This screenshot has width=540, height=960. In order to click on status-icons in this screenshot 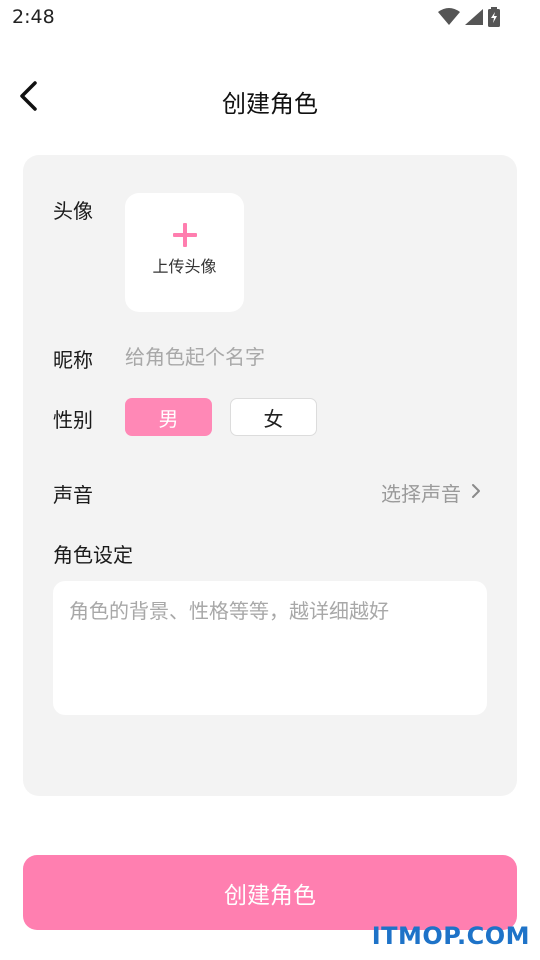, I will do `click(469, 19)`.